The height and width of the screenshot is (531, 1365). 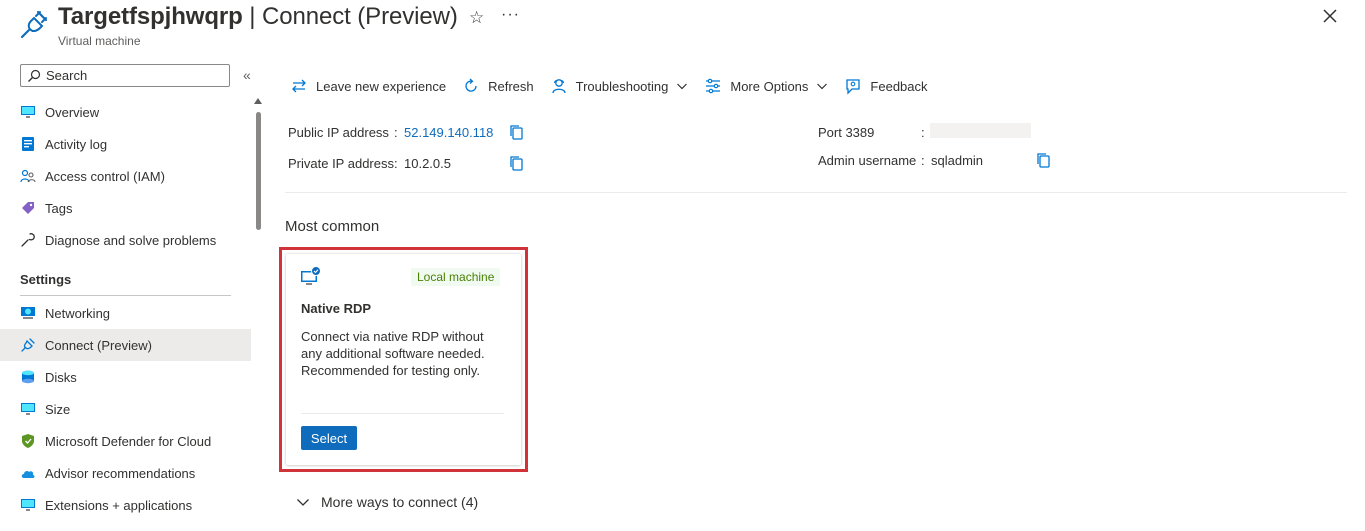 I want to click on public-ip-value: 52.149.140.118, so click(x=448, y=132).